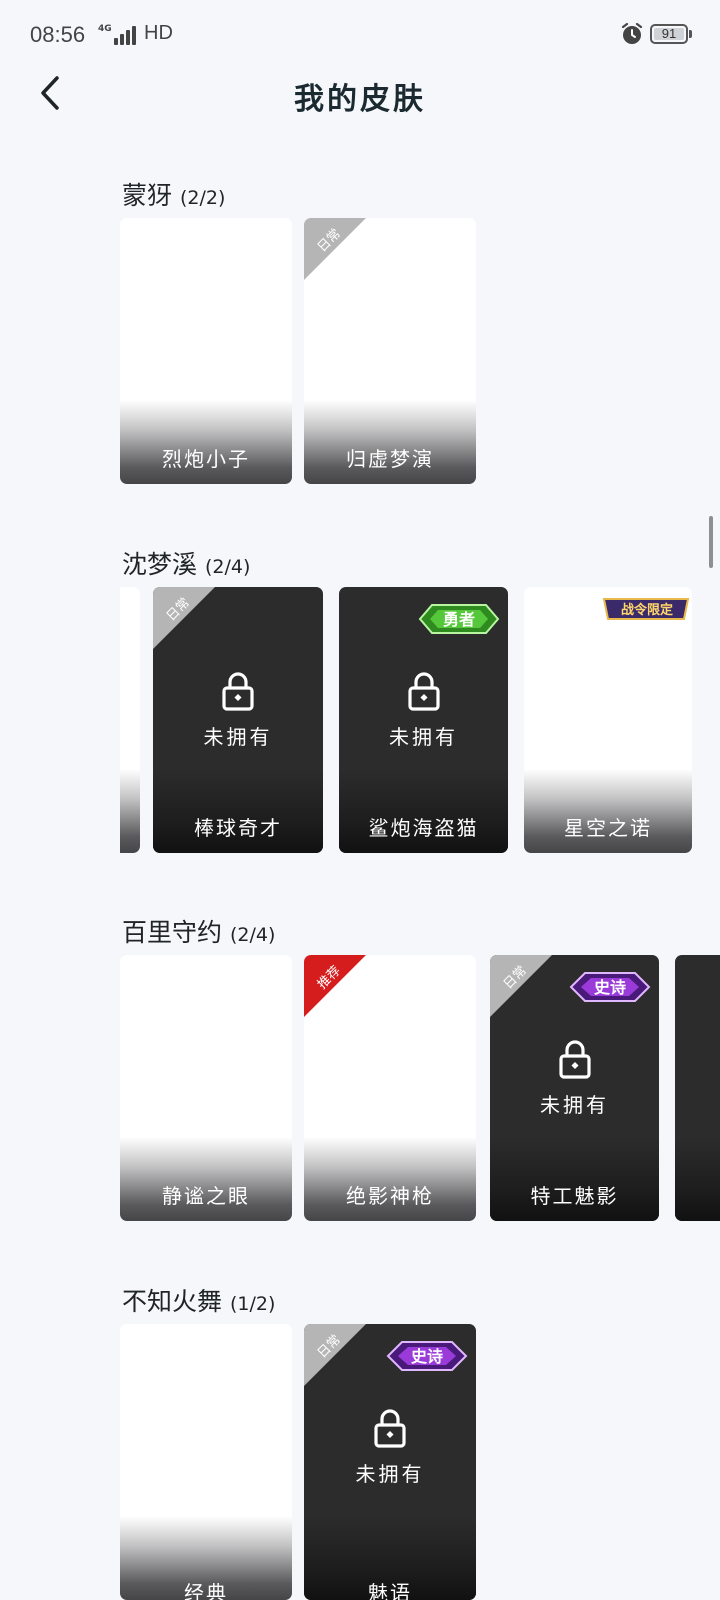 The width and height of the screenshot is (720, 1600). Describe the element at coordinates (173, 194) in the screenshot. I see `section-title: 蒙犽 (2/2)` at that location.